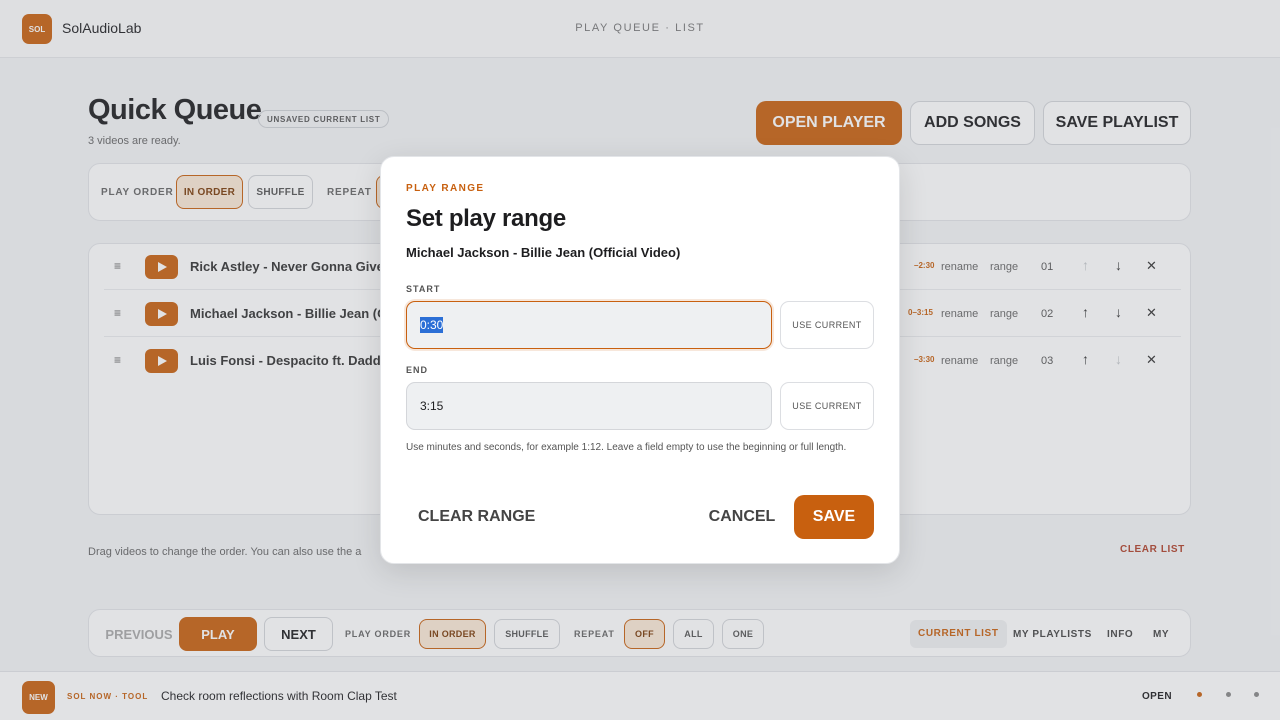 The height and width of the screenshot is (720, 1280). I want to click on start-use-current-button: USE CURRENT, so click(827, 325).